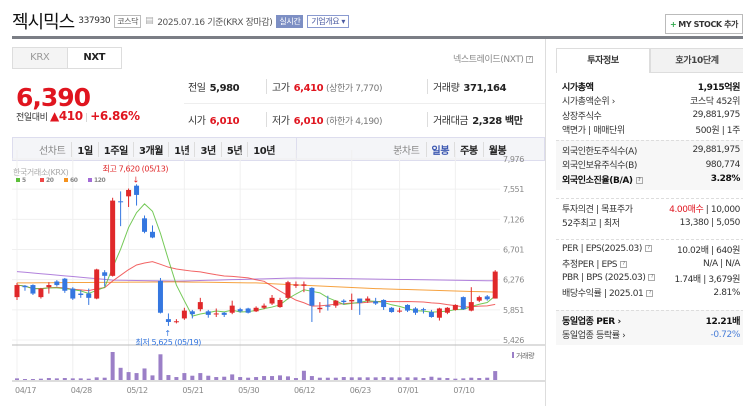 This screenshot has height=406, width=743. I want to click on invest-row: PBR | BPS (2025.03)? 1.74배 | 3,679원, so click(651, 278).